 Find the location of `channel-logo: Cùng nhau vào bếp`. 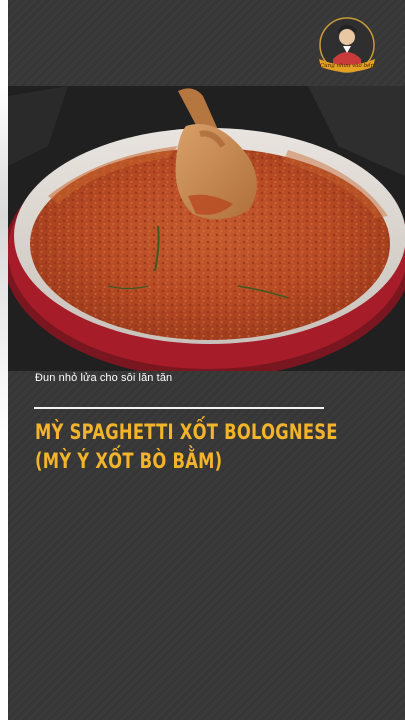

channel-logo: Cùng nhau vào bếp is located at coordinates (347, 47).